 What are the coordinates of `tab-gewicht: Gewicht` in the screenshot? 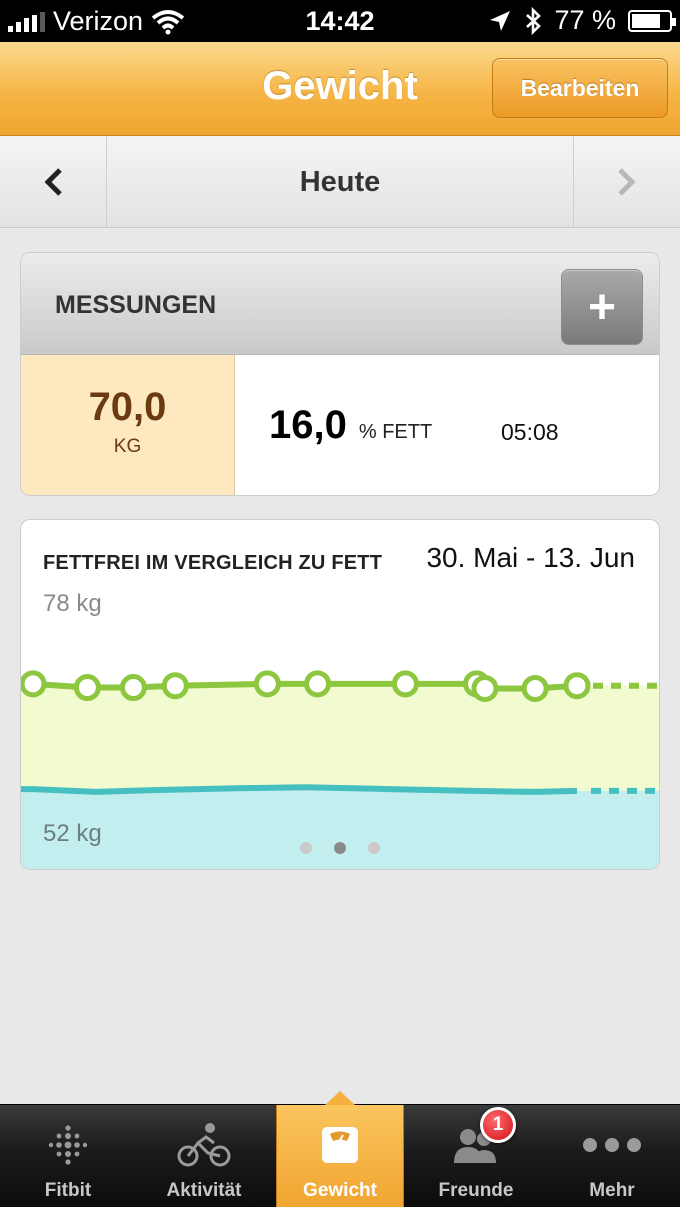 It's located at (340, 1149).